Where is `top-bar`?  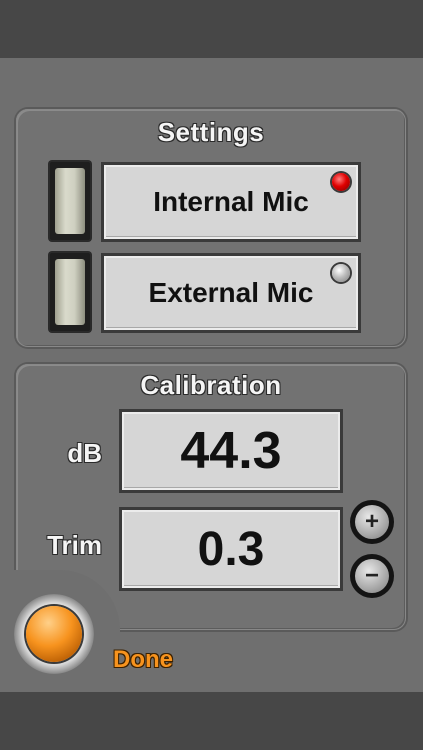 top-bar is located at coordinates (211, 29).